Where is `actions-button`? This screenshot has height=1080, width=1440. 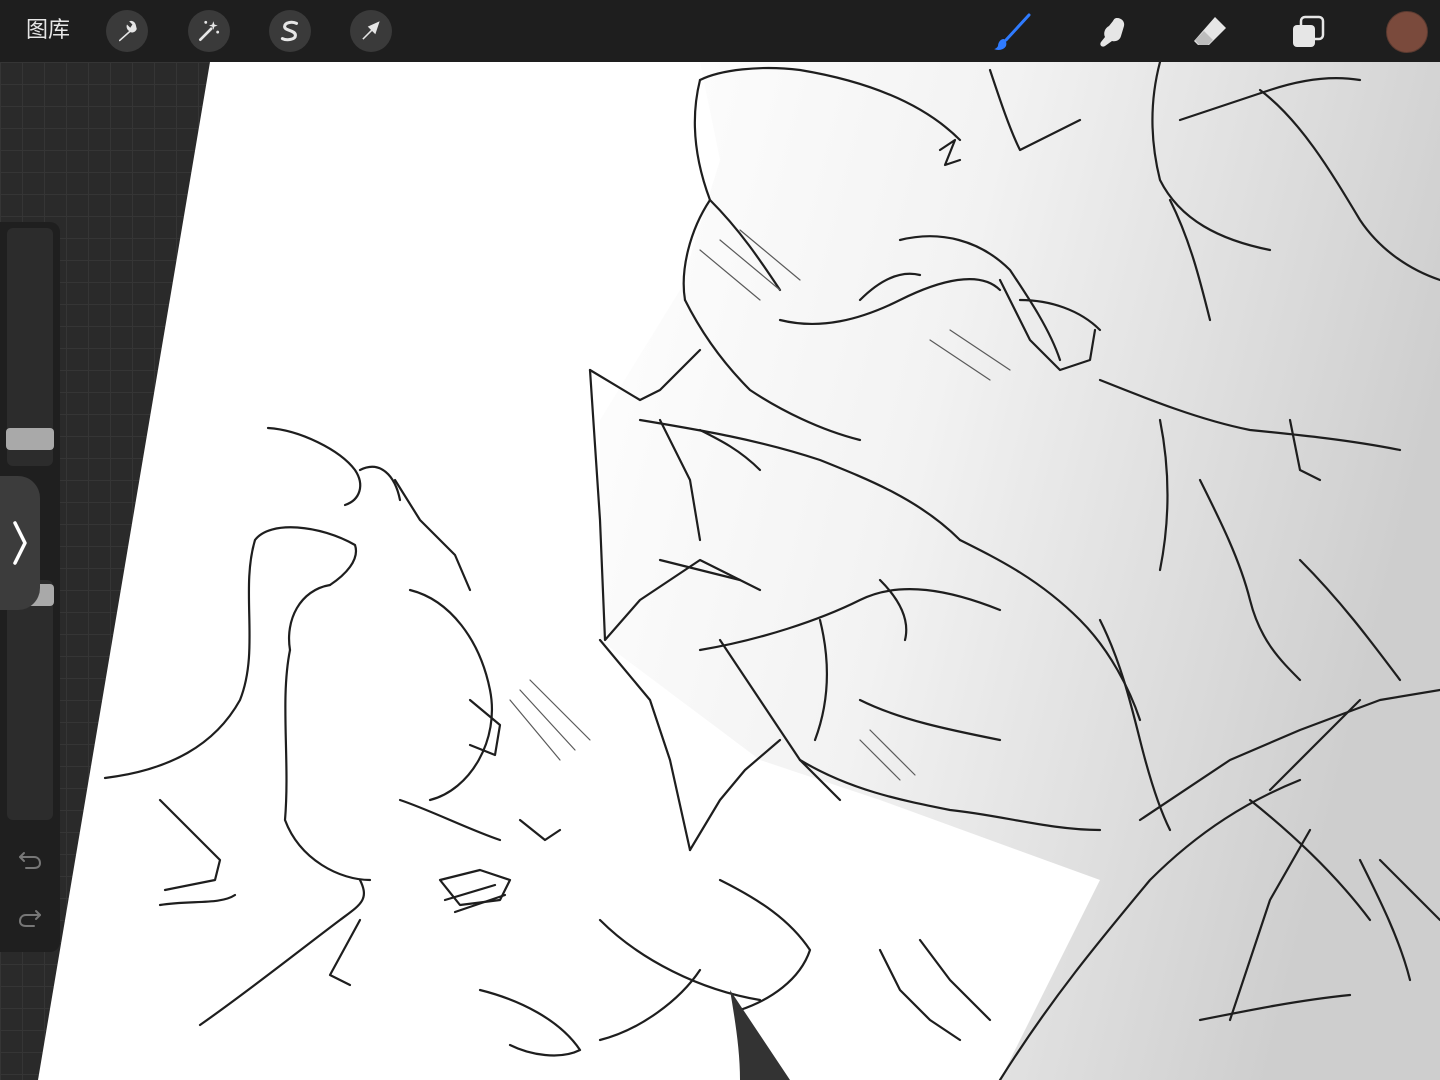
actions-button is located at coordinates (127, 31).